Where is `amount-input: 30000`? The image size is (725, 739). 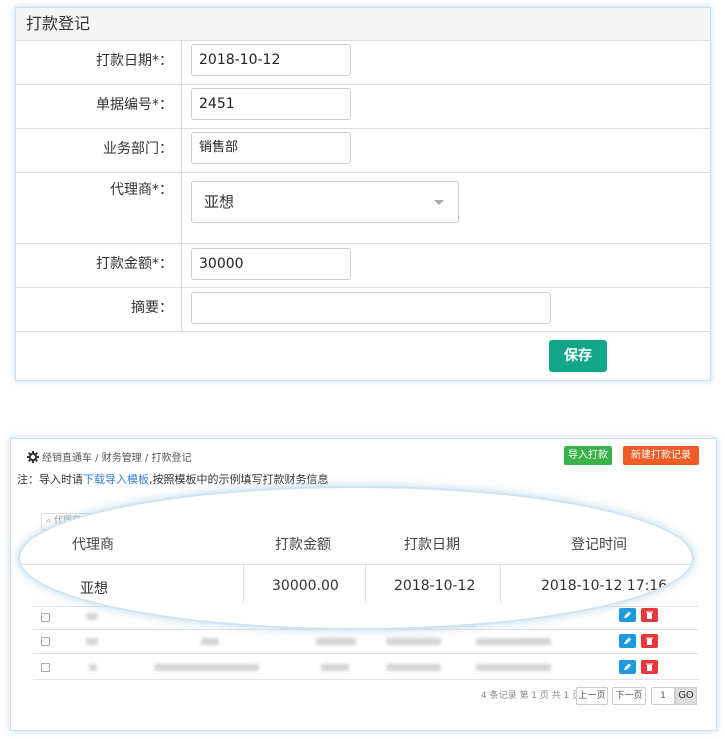 amount-input: 30000 is located at coordinates (271, 264).